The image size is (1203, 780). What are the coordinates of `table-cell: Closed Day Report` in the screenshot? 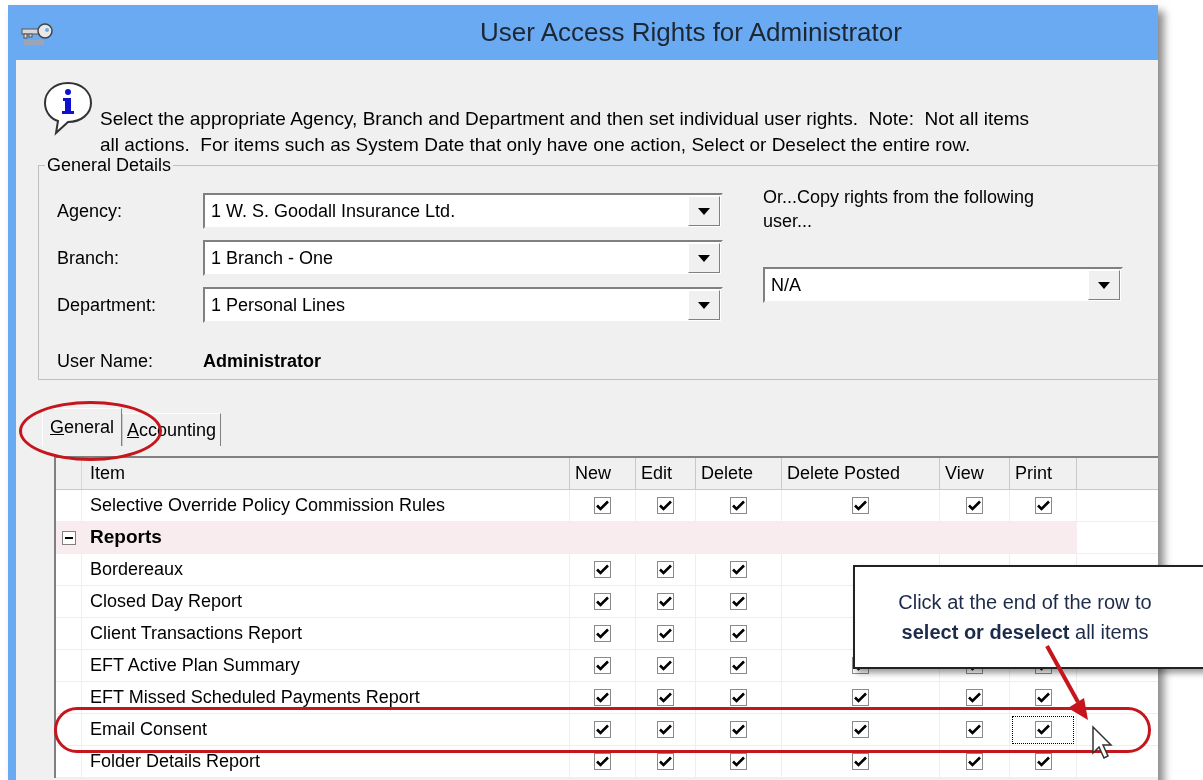 It's located at (326, 601).